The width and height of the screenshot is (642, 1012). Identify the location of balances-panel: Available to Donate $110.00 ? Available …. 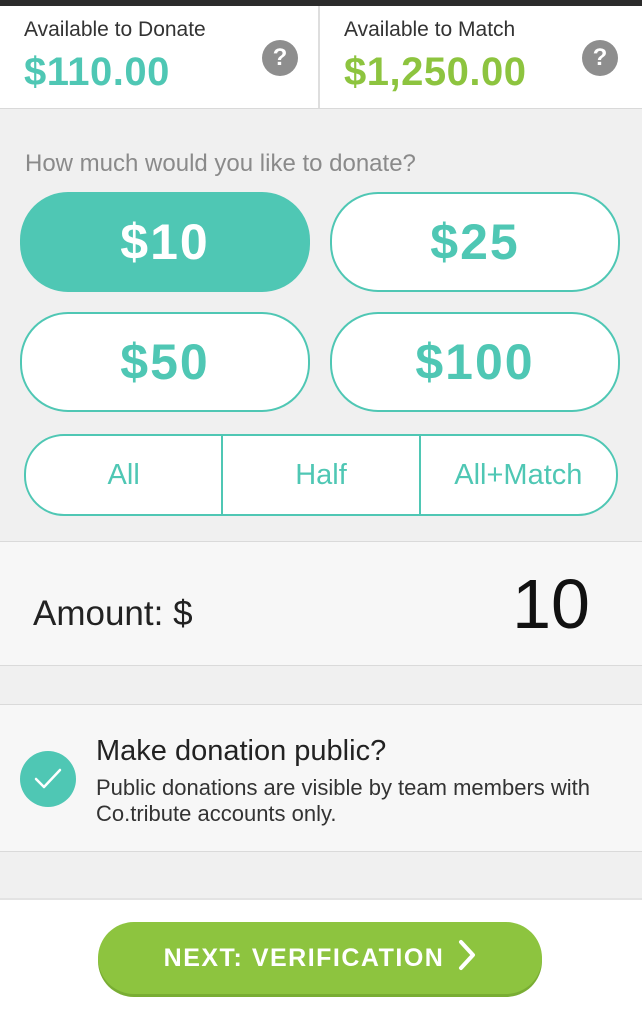
(321, 57).